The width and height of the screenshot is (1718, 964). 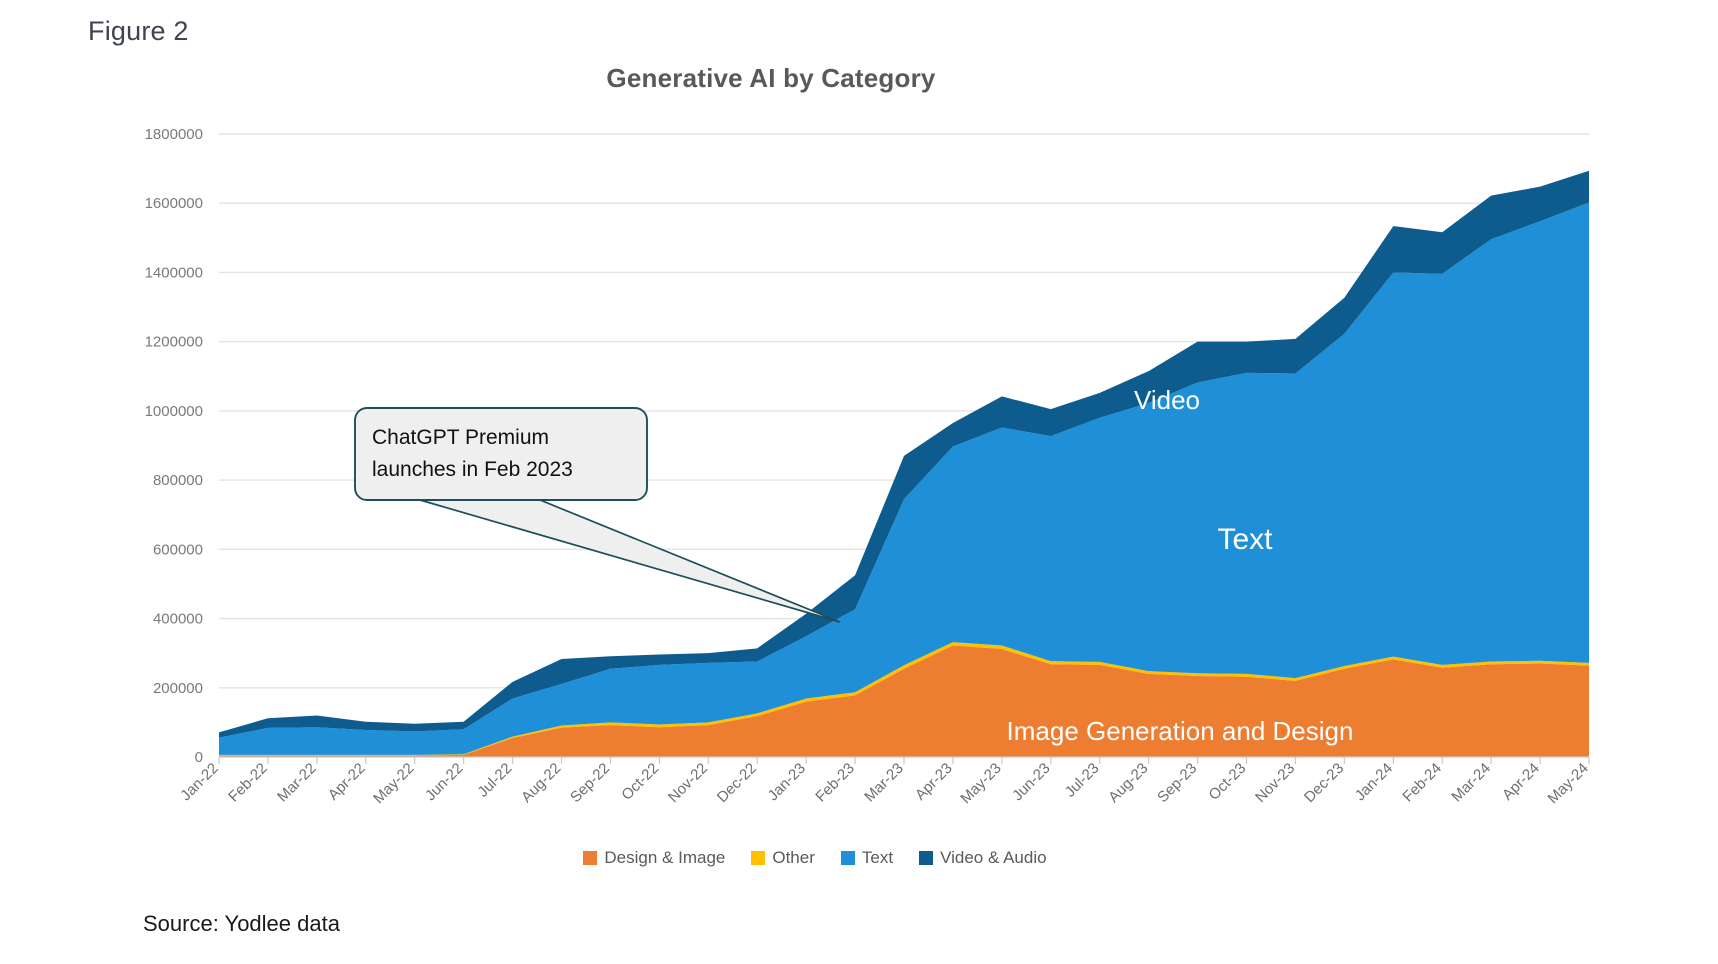 What do you see at coordinates (737, 783) in the screenshot?
I see `x-axis-tick-label: Dec-22` at bounding box center [737, 783].